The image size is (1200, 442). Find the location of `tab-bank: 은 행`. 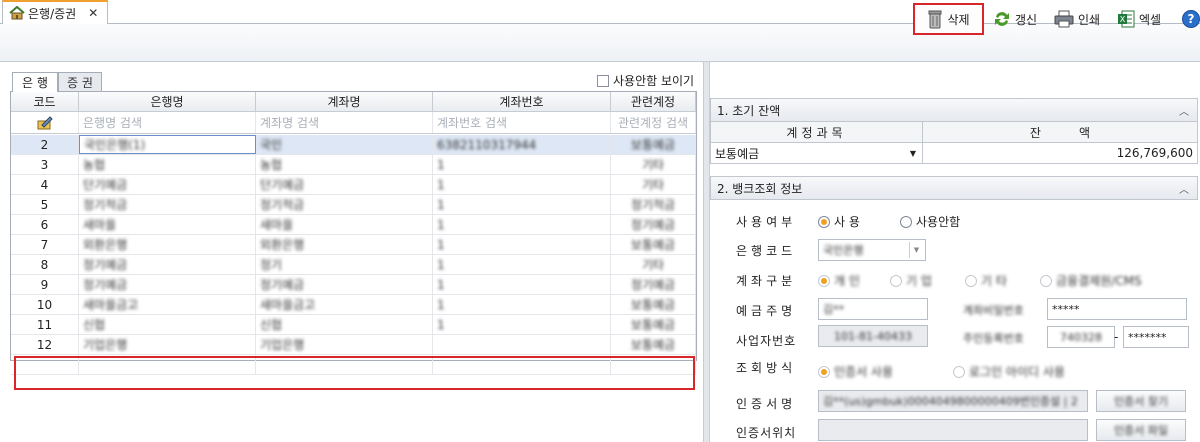

tab-bank: 은 행 is located at coordinates (35, 82).